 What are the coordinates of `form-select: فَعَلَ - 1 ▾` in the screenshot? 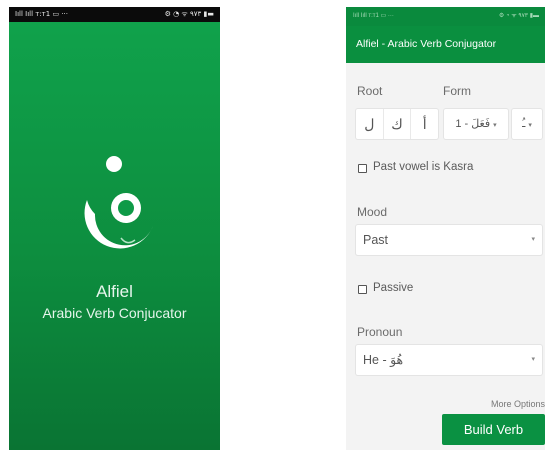 It's located at (476, 124).